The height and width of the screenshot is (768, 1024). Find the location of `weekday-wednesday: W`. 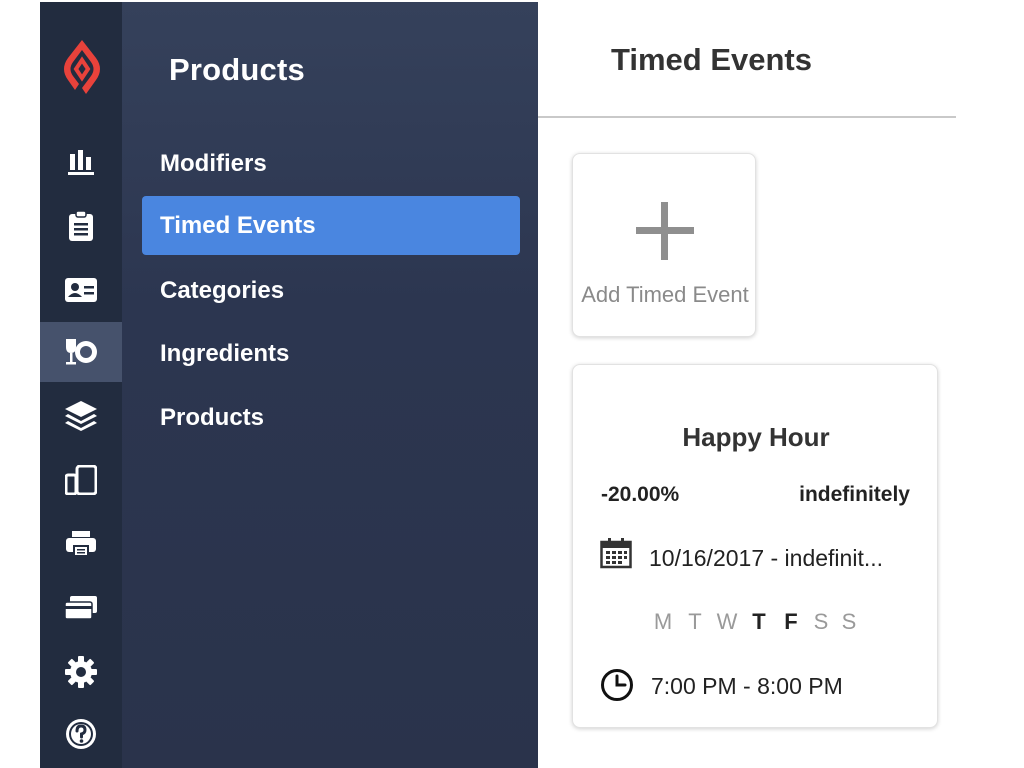

weekday-wednesday: W is located at coordinates (727, 621).